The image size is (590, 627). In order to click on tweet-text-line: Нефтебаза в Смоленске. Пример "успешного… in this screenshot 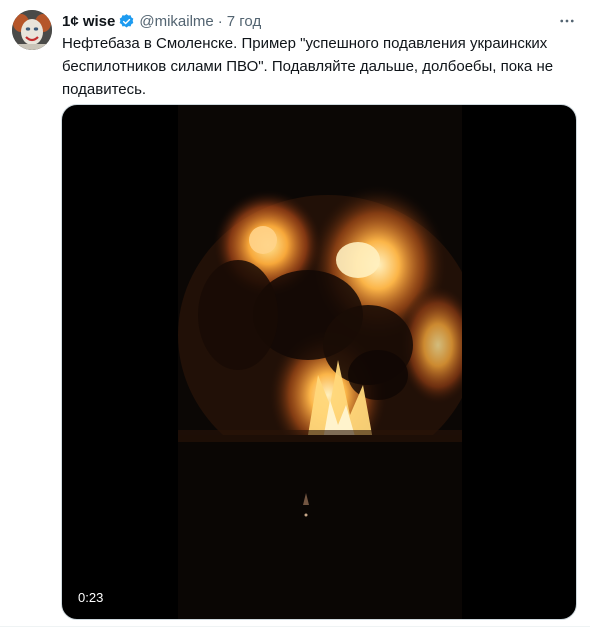, I will do `click(305, 43)`.